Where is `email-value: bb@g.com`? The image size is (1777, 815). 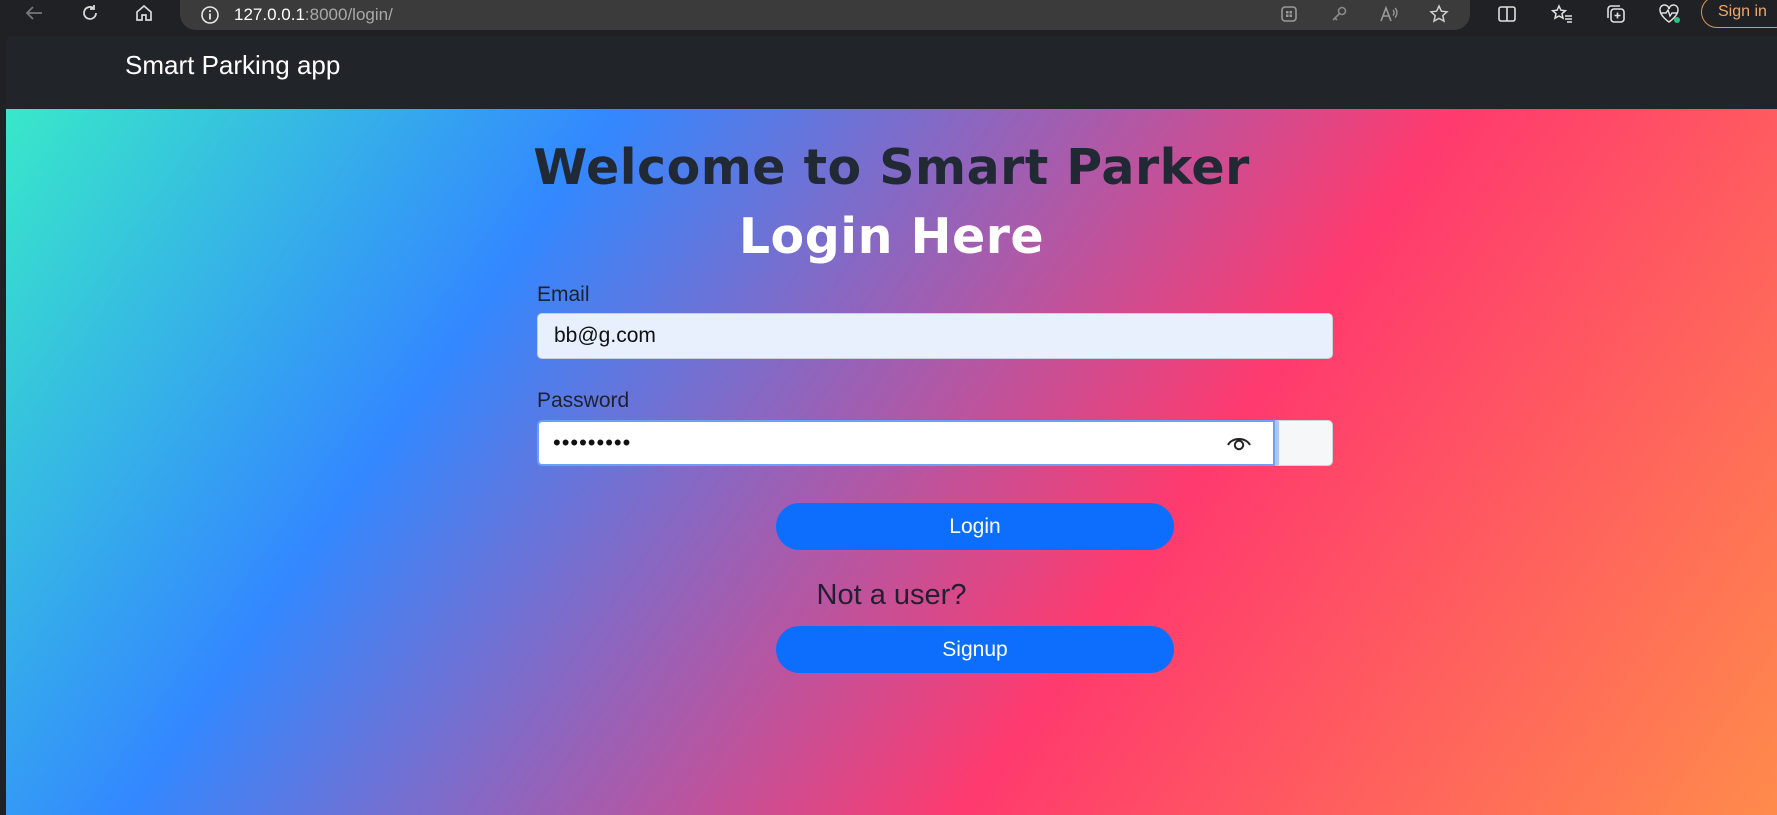
email-value: bb@g.com is located at coordinates (605, 335).